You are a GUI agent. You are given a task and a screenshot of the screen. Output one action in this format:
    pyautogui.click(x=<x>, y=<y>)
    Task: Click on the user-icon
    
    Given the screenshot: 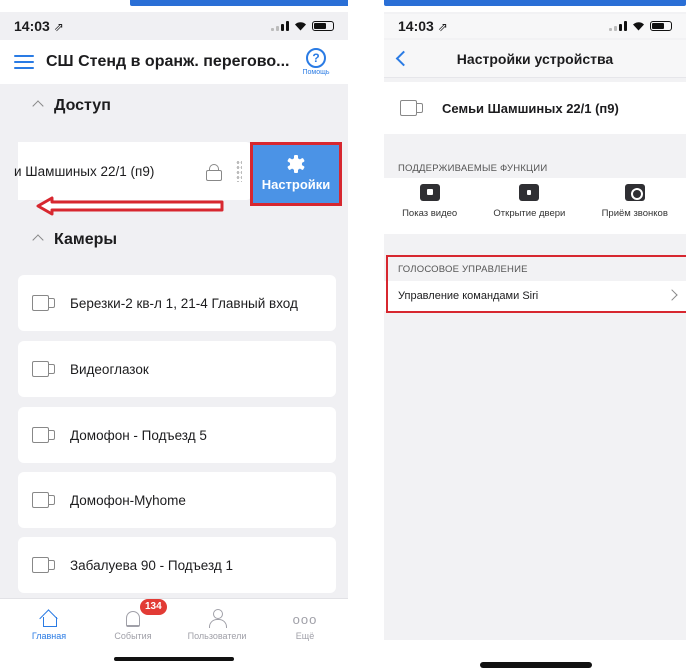 What is the action you would take?
    pyautogui.click(x=218, y=618)
    